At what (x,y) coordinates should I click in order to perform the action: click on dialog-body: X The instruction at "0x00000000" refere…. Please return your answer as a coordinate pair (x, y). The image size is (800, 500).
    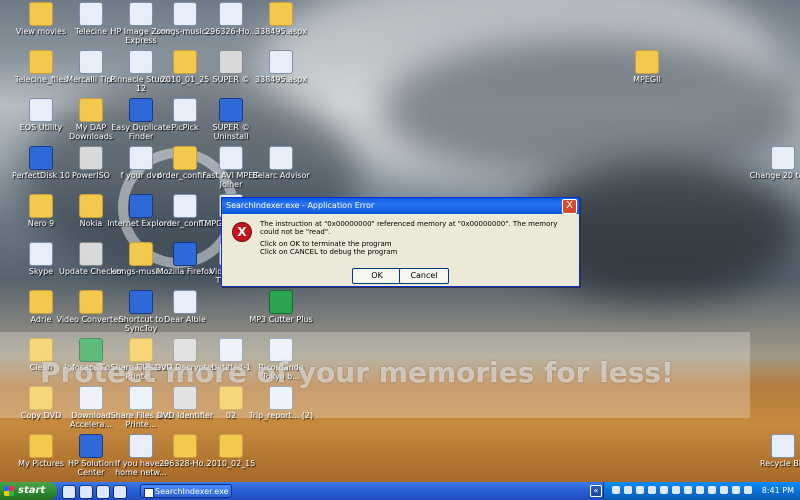
    Looking at the image, I should click on (400, 250).